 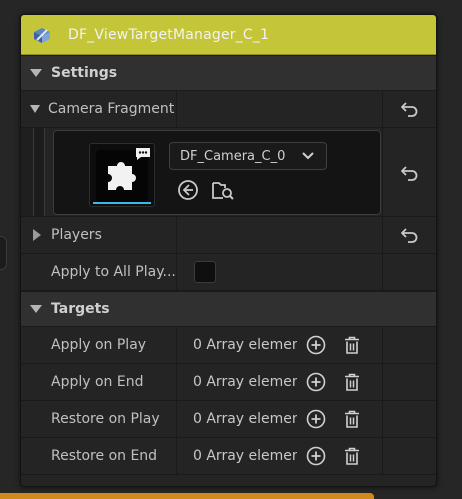 What do you see at coordinates (105, 419) in the screenshot?
I see `target-label: Restore on Play` at bounding box center [105, 419].